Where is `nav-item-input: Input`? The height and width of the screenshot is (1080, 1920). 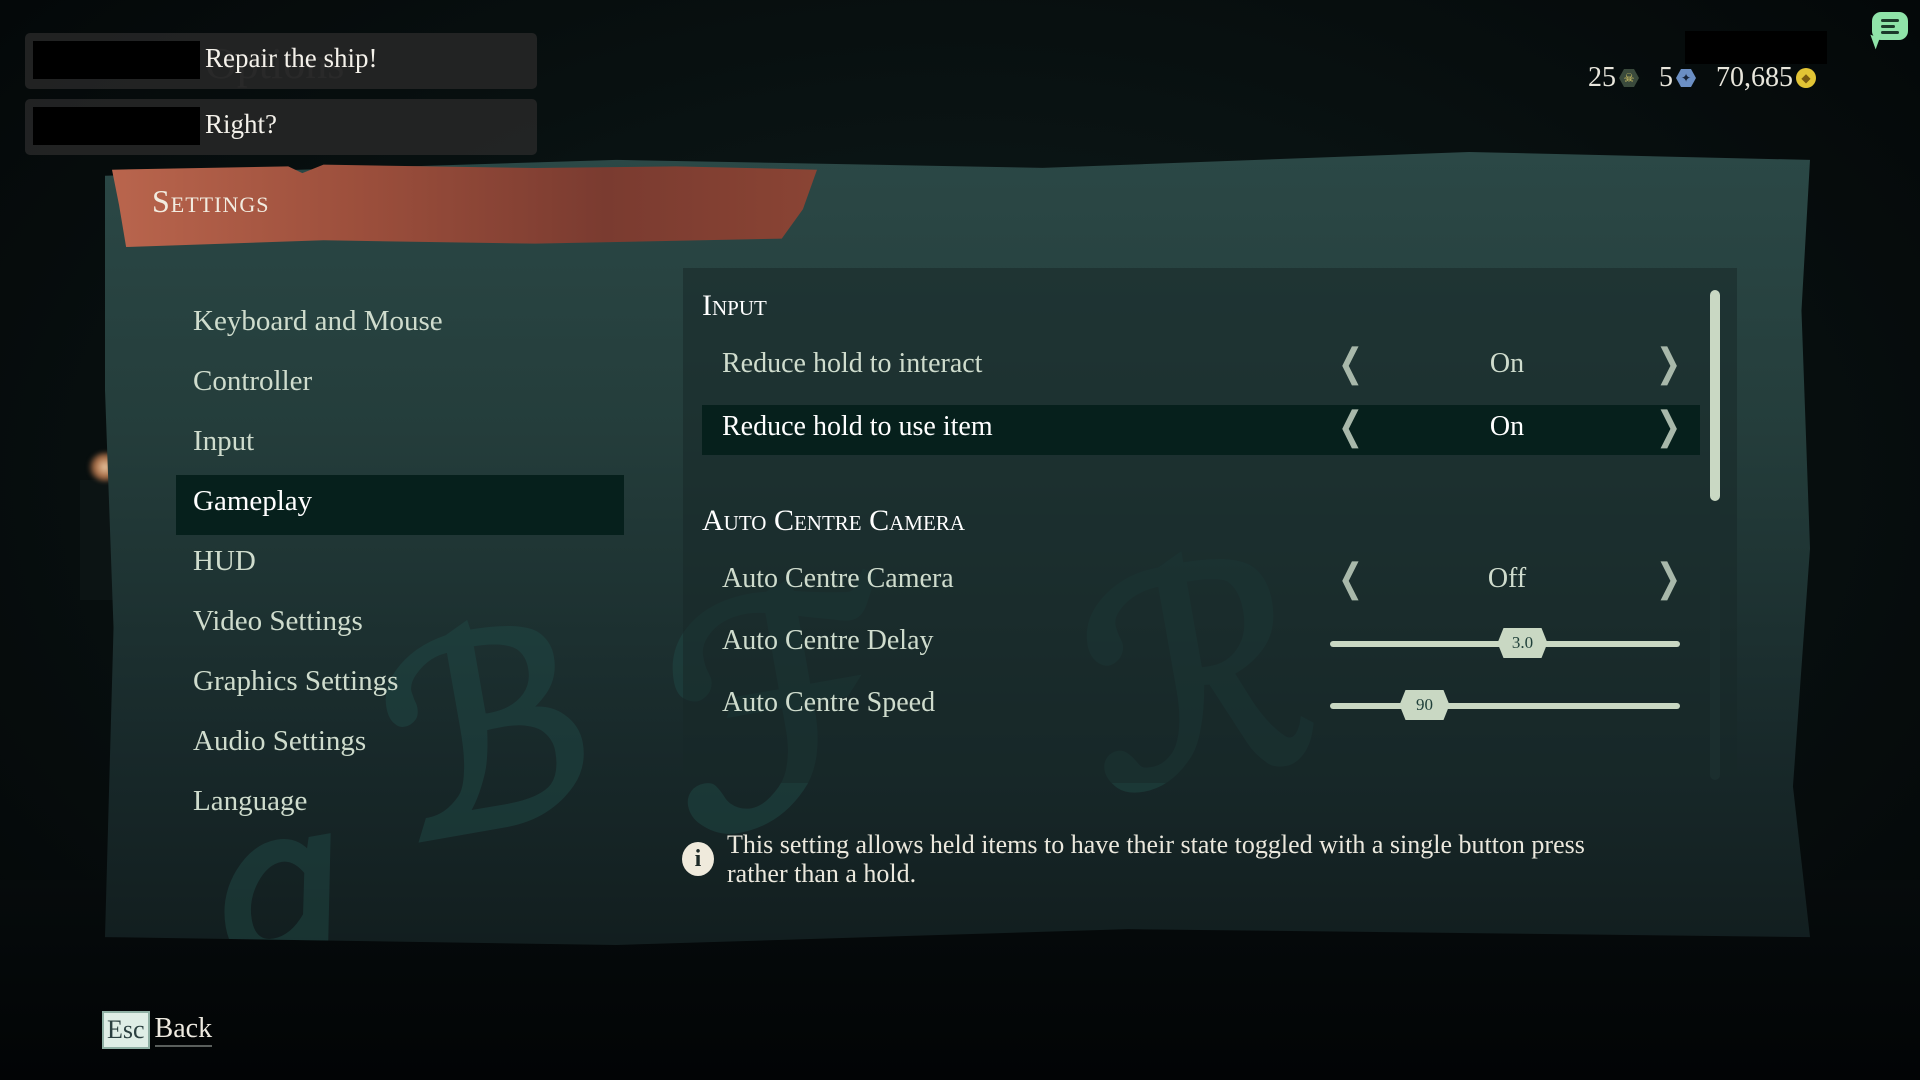
nav-item-input: Input is located at coordinates (400, 445).